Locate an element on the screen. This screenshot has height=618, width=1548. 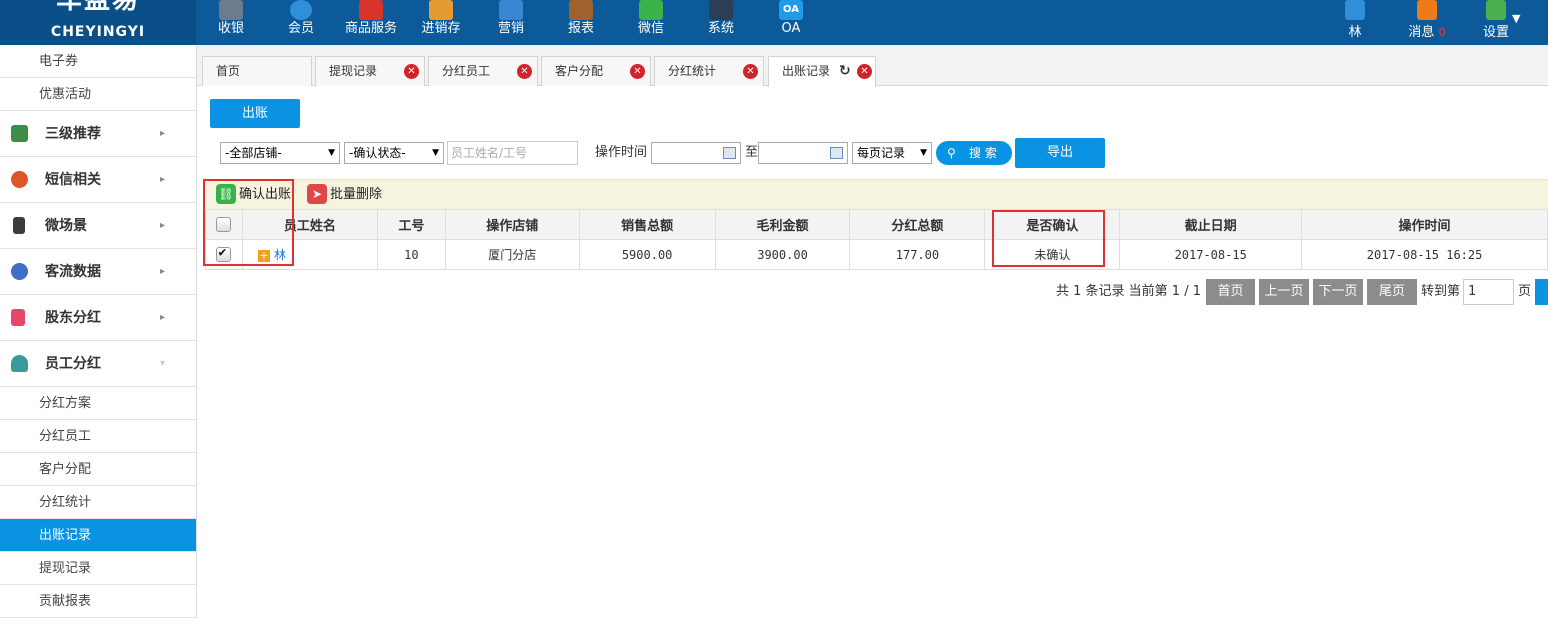
prev-page-button: 上一页 is located at coordinates (1284, 292).